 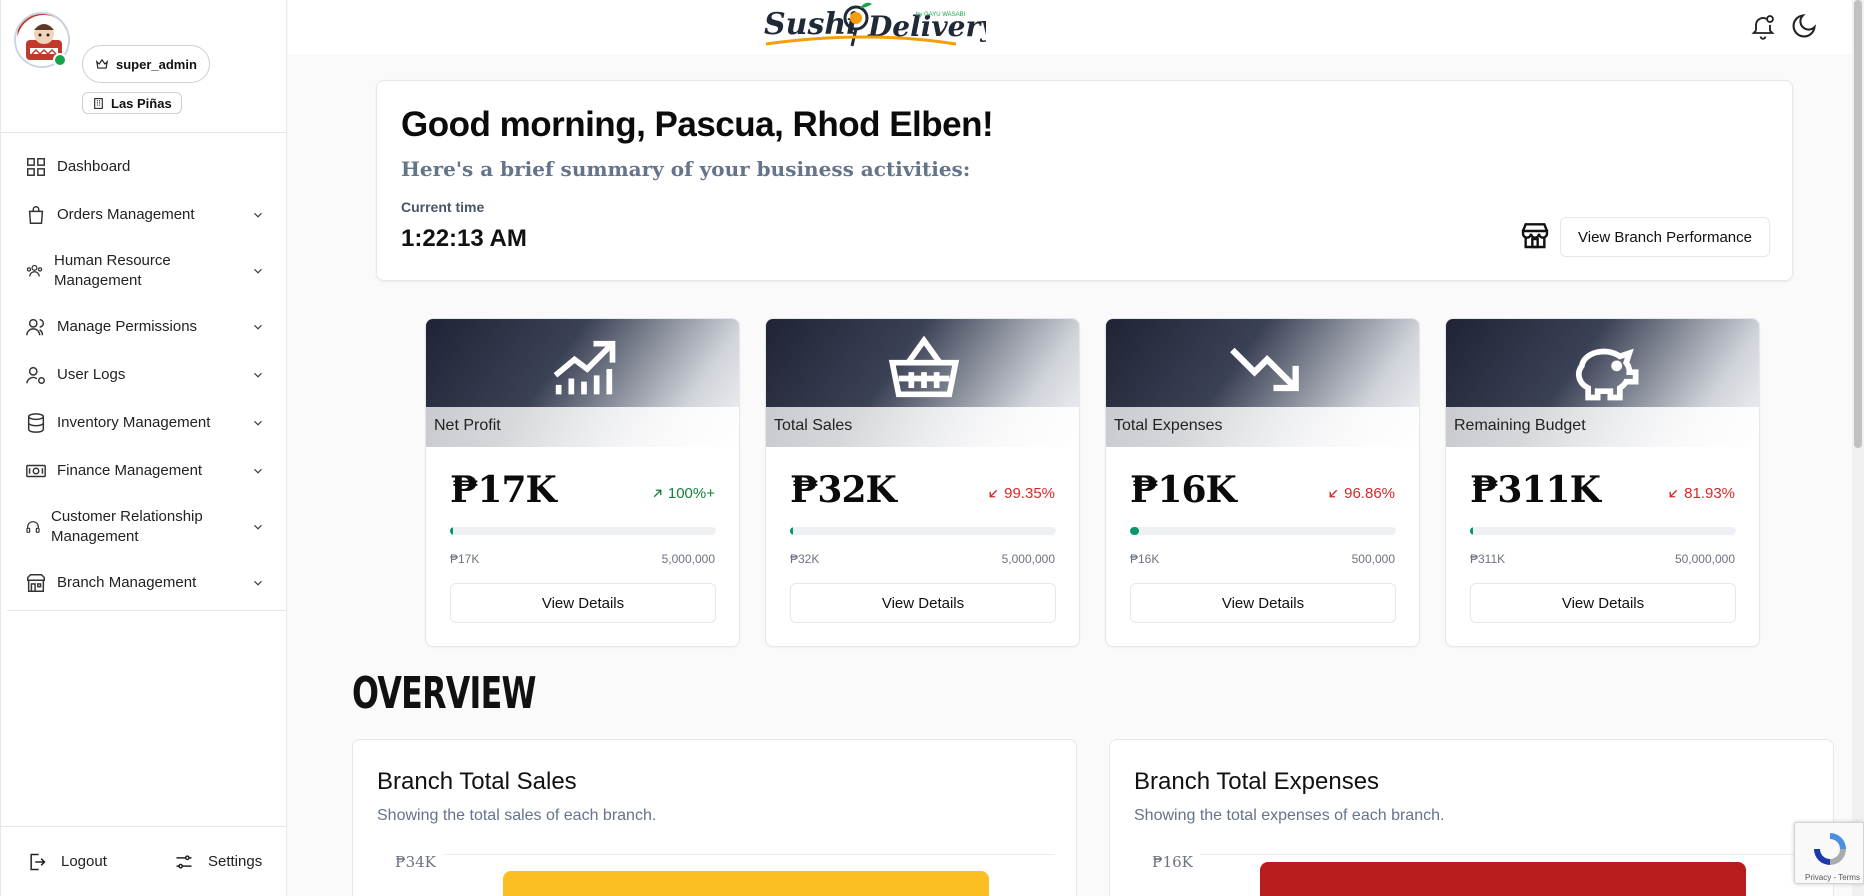 I want to click on profile-section: super_admin Las Piñas, so click(x=144, y=66).